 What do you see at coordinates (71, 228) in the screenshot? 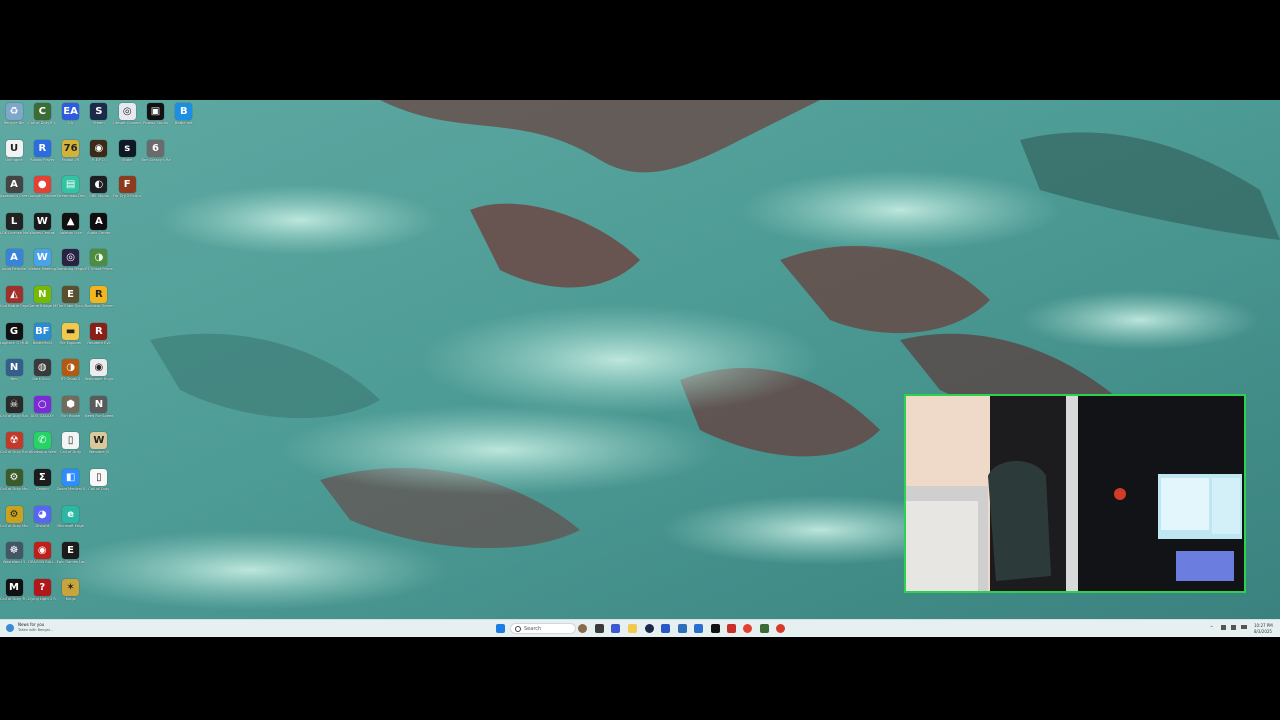
I see `desktop-icon: ▲ Ableton Live` at bounding box center [71, 228].